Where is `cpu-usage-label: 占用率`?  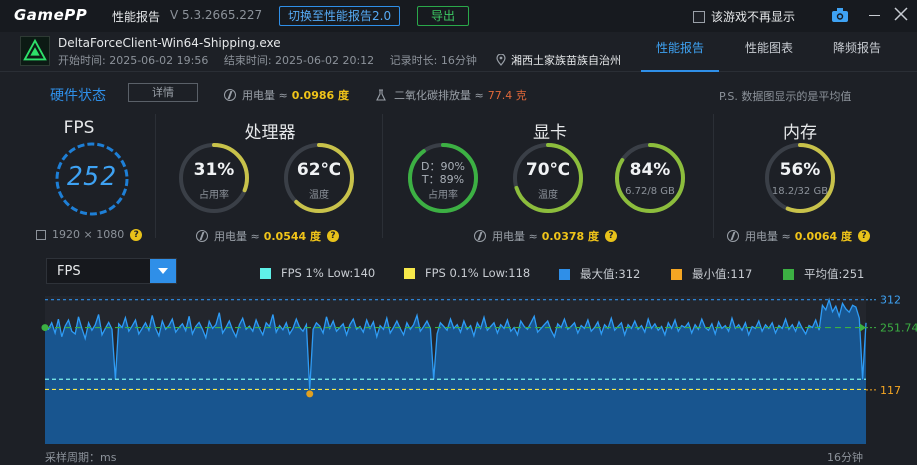 cpu-usage-label: 占用率 is located at coordinates (214, 195).